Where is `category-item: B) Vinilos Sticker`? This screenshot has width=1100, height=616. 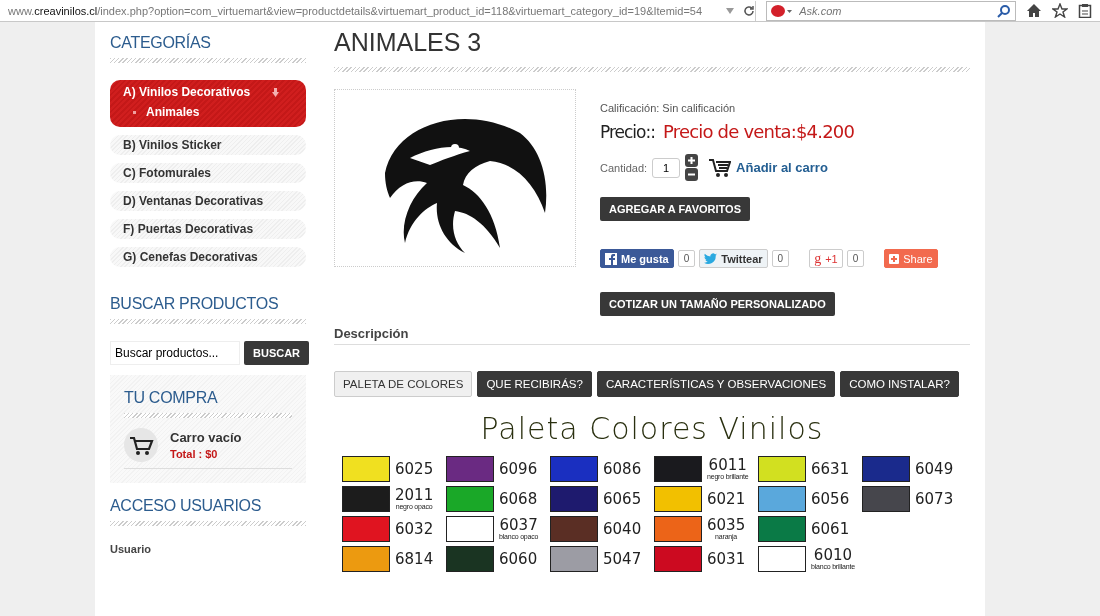 category-item: B) Vinilos Sticker is located at coordinates (208, 145).